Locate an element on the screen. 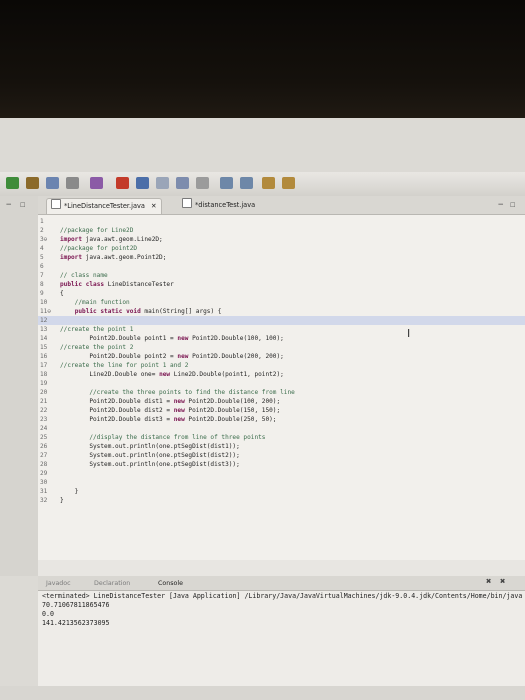 The width and height of the screenshot is (525, 700). console-output-line: 70.71067811865476 is located at coordinates (76, 605).